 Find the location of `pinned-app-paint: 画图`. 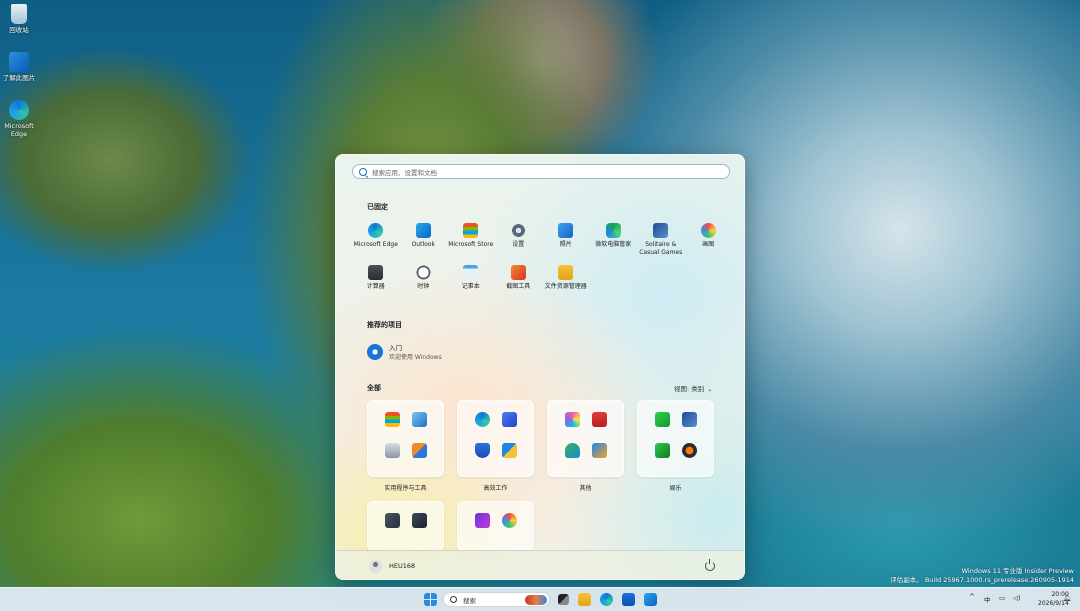

pinned-app-paint: 画图 is located at coordinates (709, 238).